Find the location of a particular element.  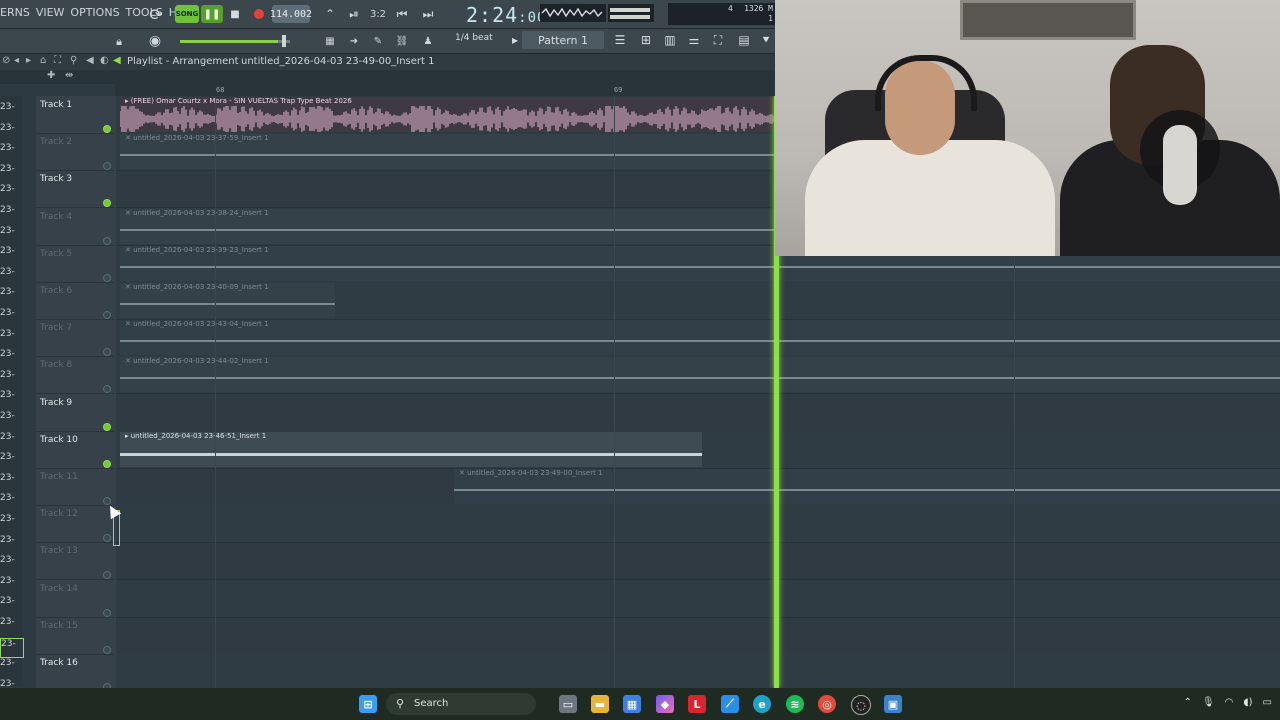

track-header: Track 15 is located at coordinates (75, 636).